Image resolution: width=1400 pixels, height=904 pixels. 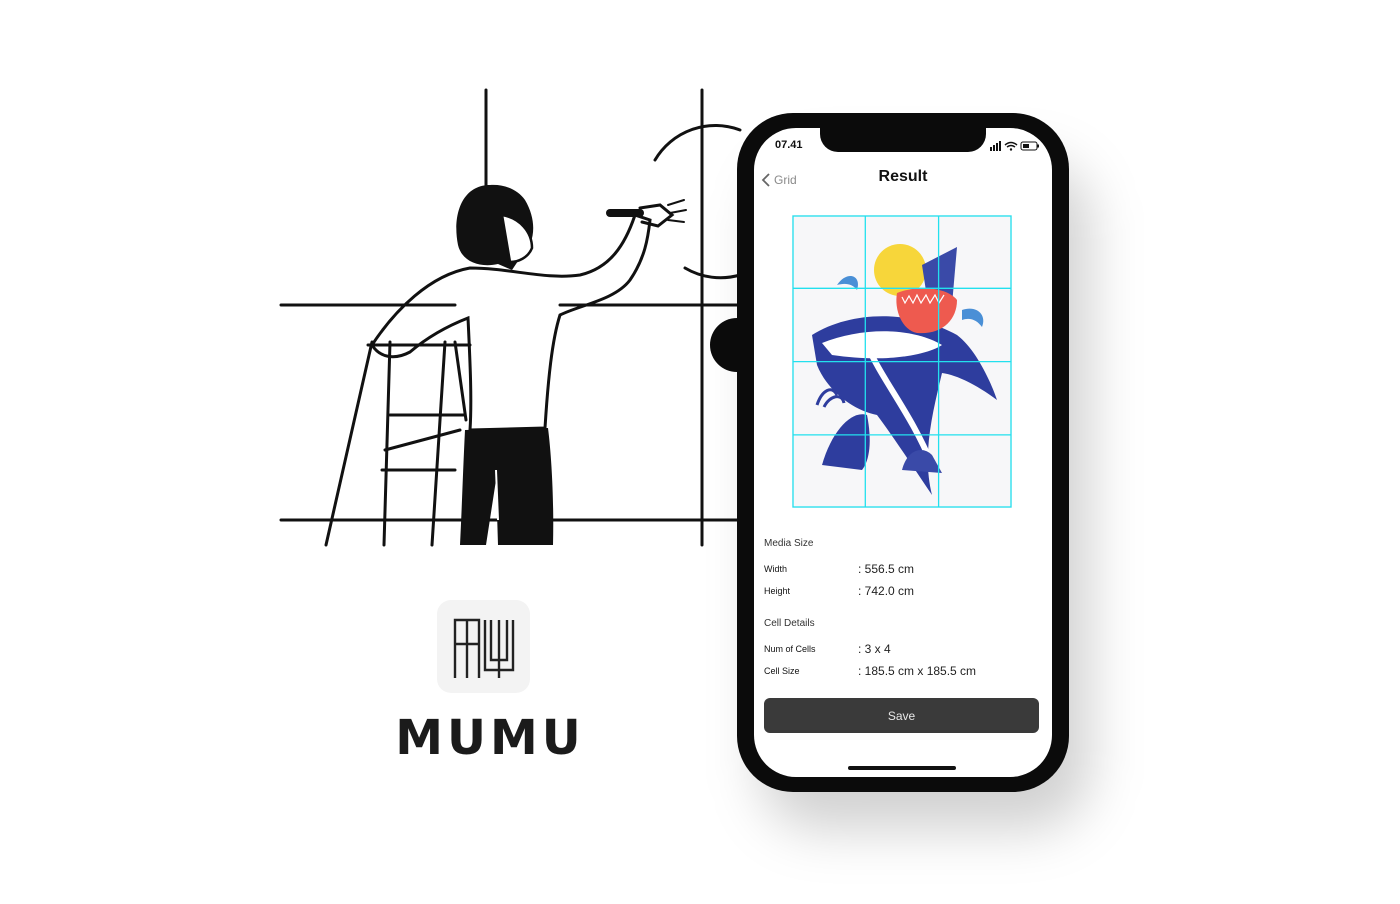 What do you see at coordinates (790, 649) in the screenshot?
I see `num-cells-label: Num of Cells` at bounding box center [790, 649].